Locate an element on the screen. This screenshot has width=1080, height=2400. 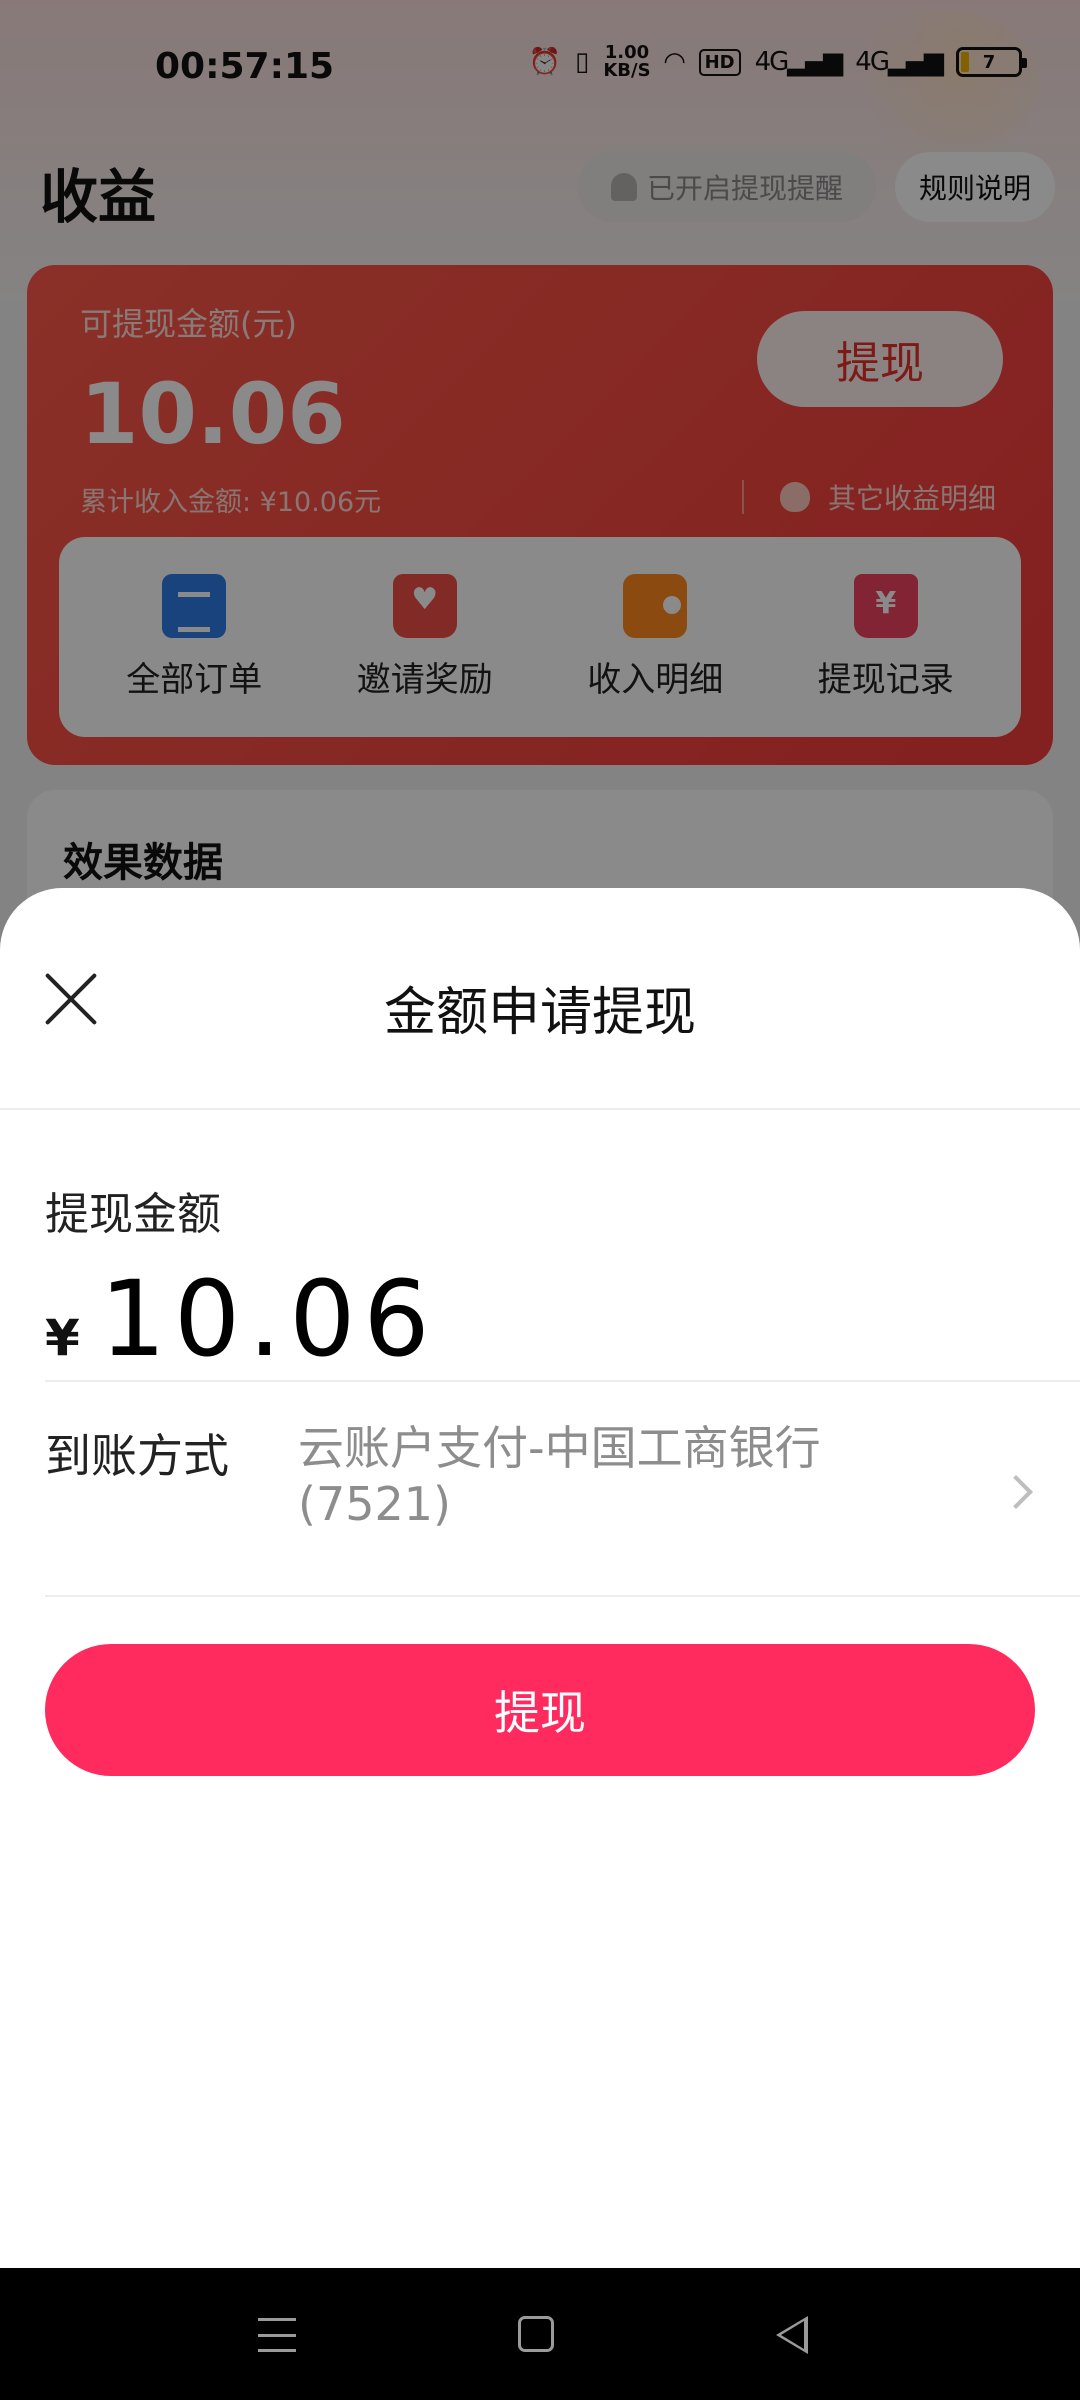
amount-input: ¥ 10.06 is located at coordinates (241, 1319).